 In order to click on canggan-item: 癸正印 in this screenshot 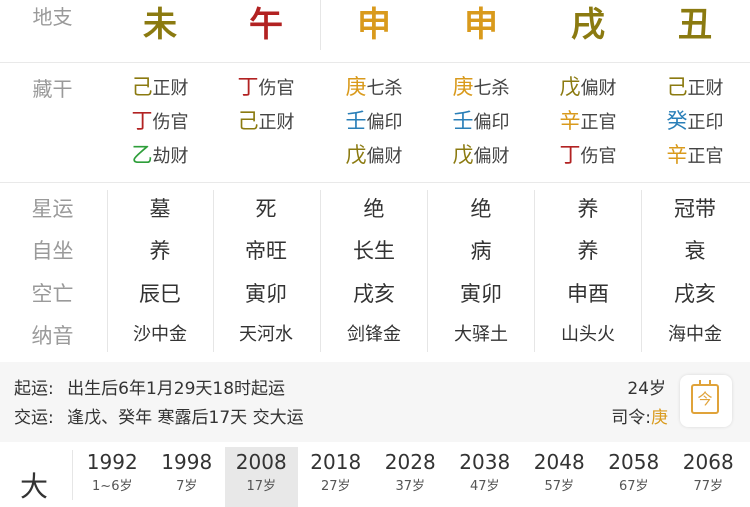, I will do `click(695, 122)`.